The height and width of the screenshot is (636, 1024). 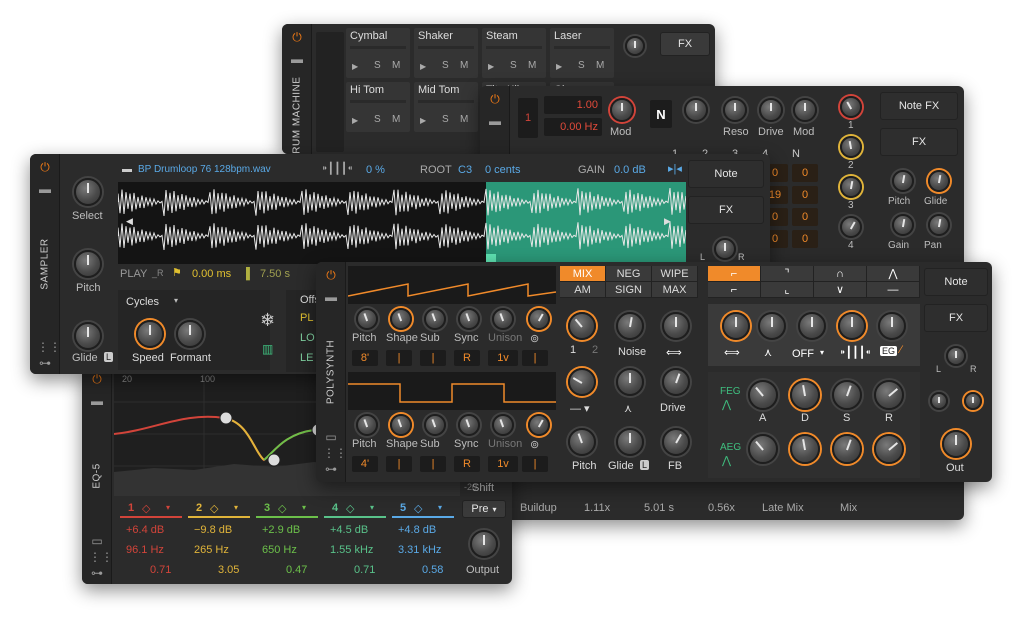 I want to click on osc1-value: R, so click(x=467, y=358).